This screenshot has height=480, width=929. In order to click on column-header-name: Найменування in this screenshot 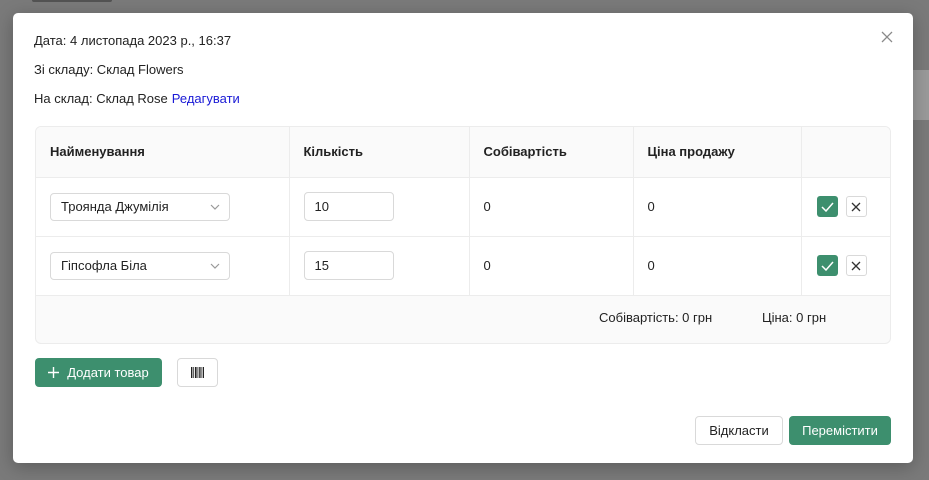, I will do `click(163, 152)`.